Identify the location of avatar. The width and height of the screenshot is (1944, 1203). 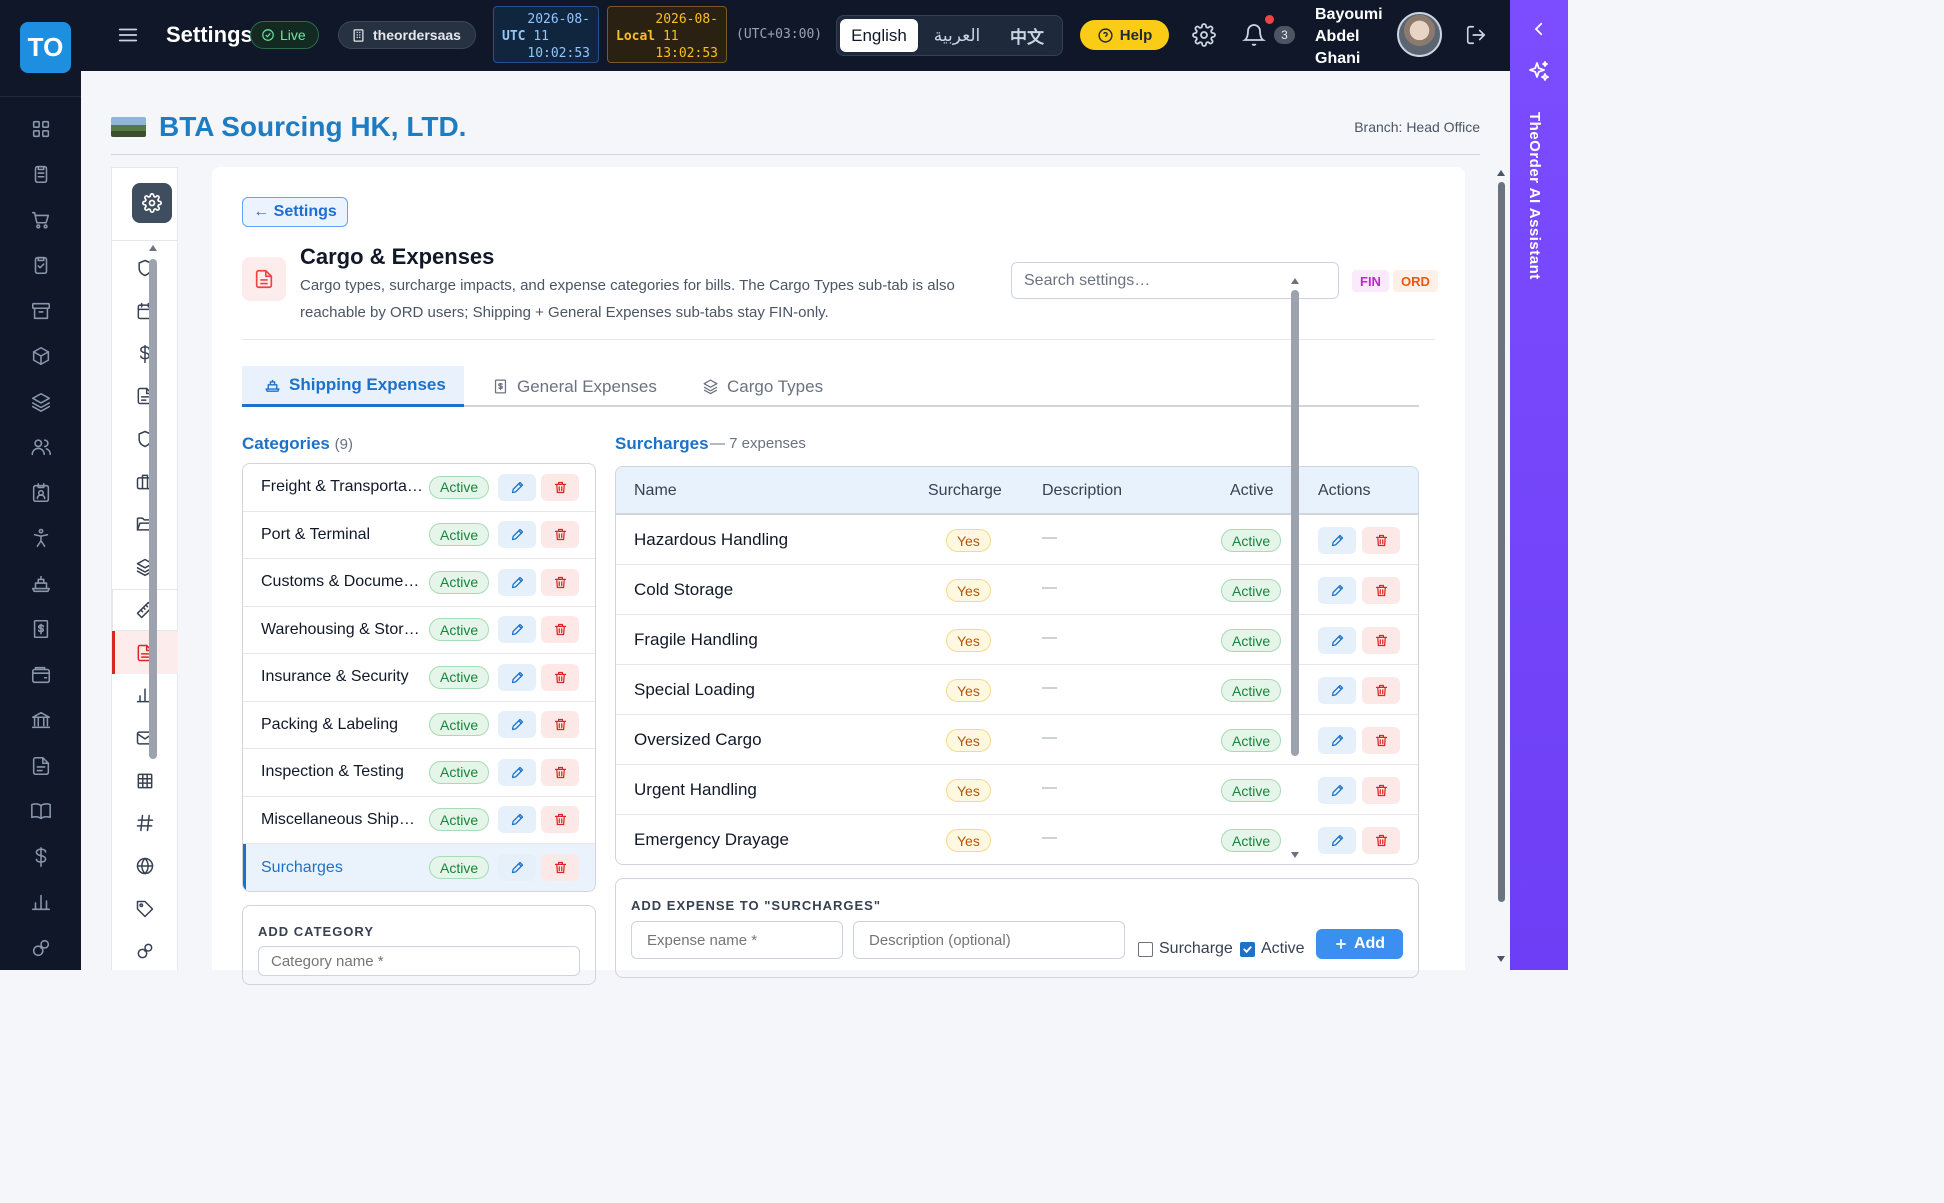
(1419, 34).